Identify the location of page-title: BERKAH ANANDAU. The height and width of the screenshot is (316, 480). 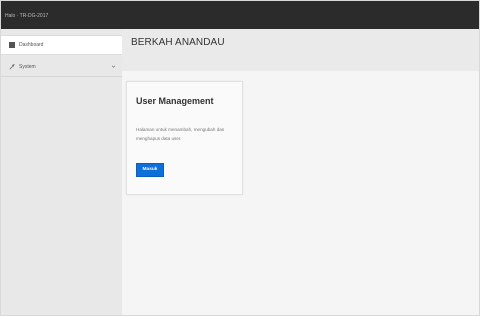
(178, 42).